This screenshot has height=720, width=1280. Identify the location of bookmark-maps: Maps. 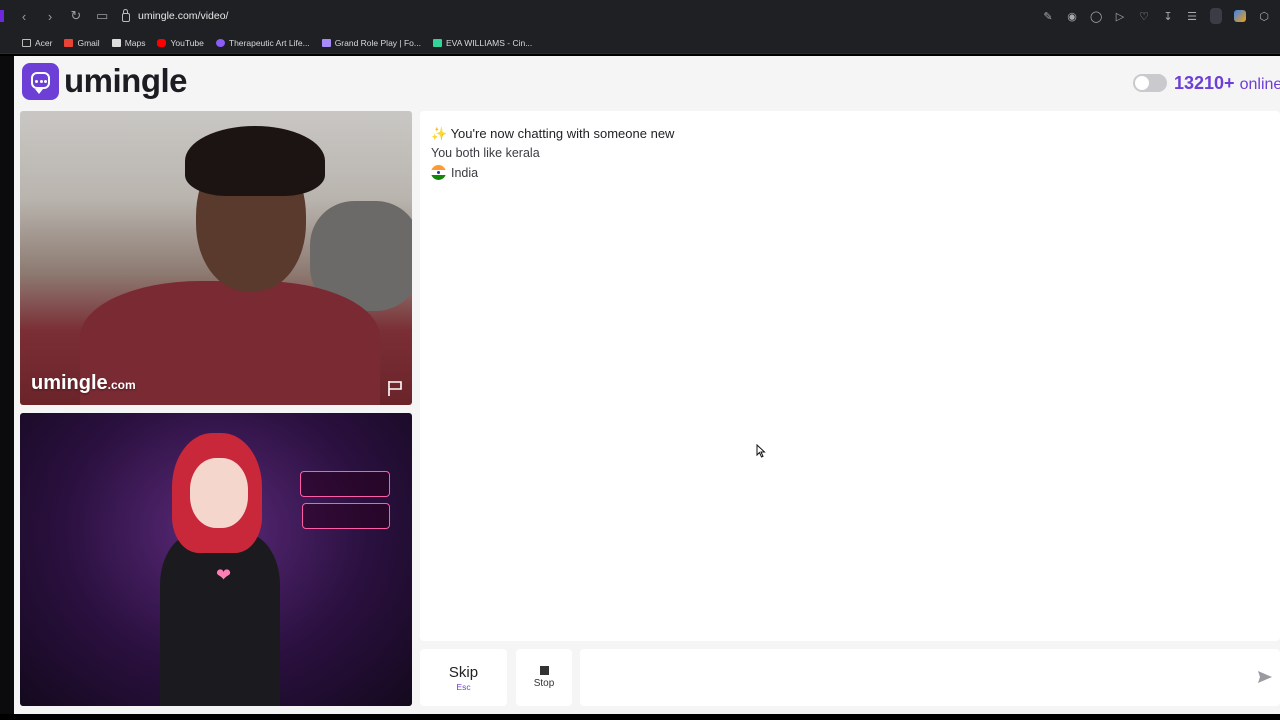
(128, 43).